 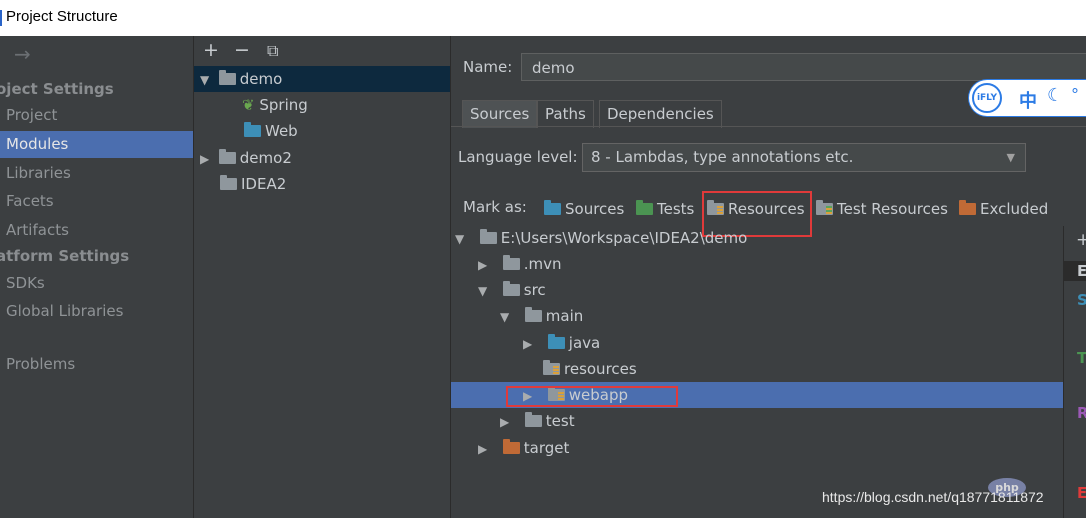 What do you see at coordinates (248, 105) in the screenshot?
I see `spring-leaf-icon: ❦` at bounding box center [248, 105].